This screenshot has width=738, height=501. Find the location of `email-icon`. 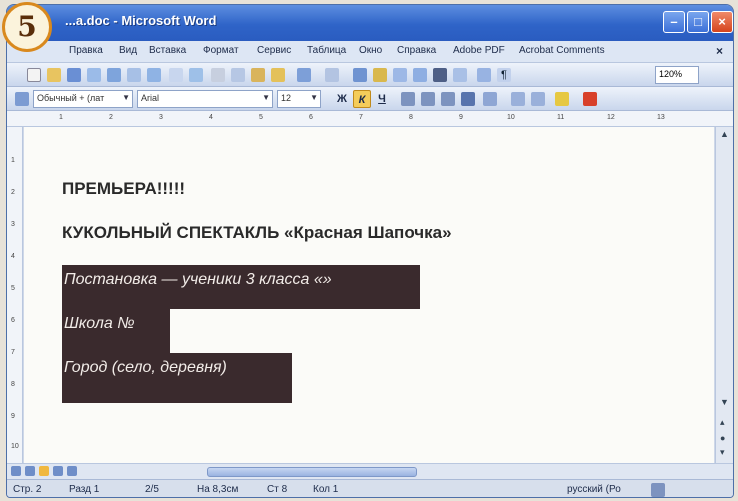

email-icon is located at coordinates (114, 75).